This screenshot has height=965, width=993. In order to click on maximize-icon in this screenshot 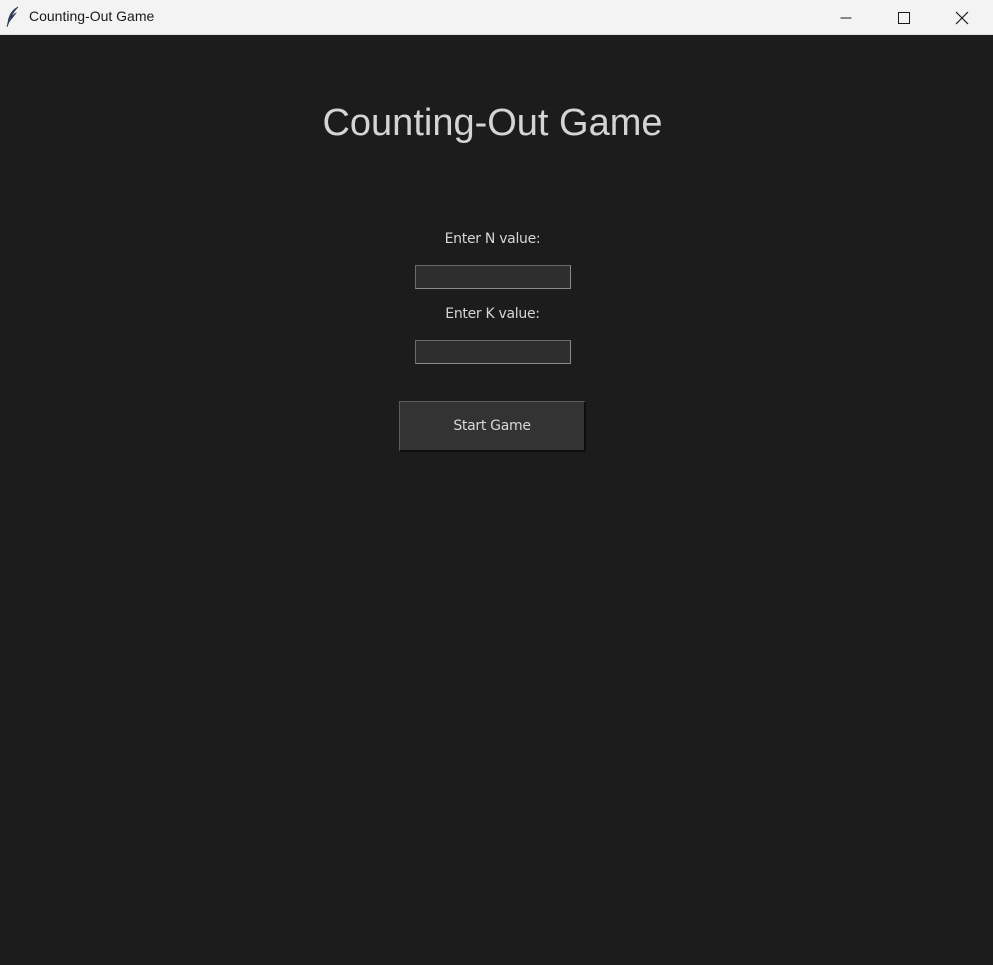, I will do `click(904, 17)`.